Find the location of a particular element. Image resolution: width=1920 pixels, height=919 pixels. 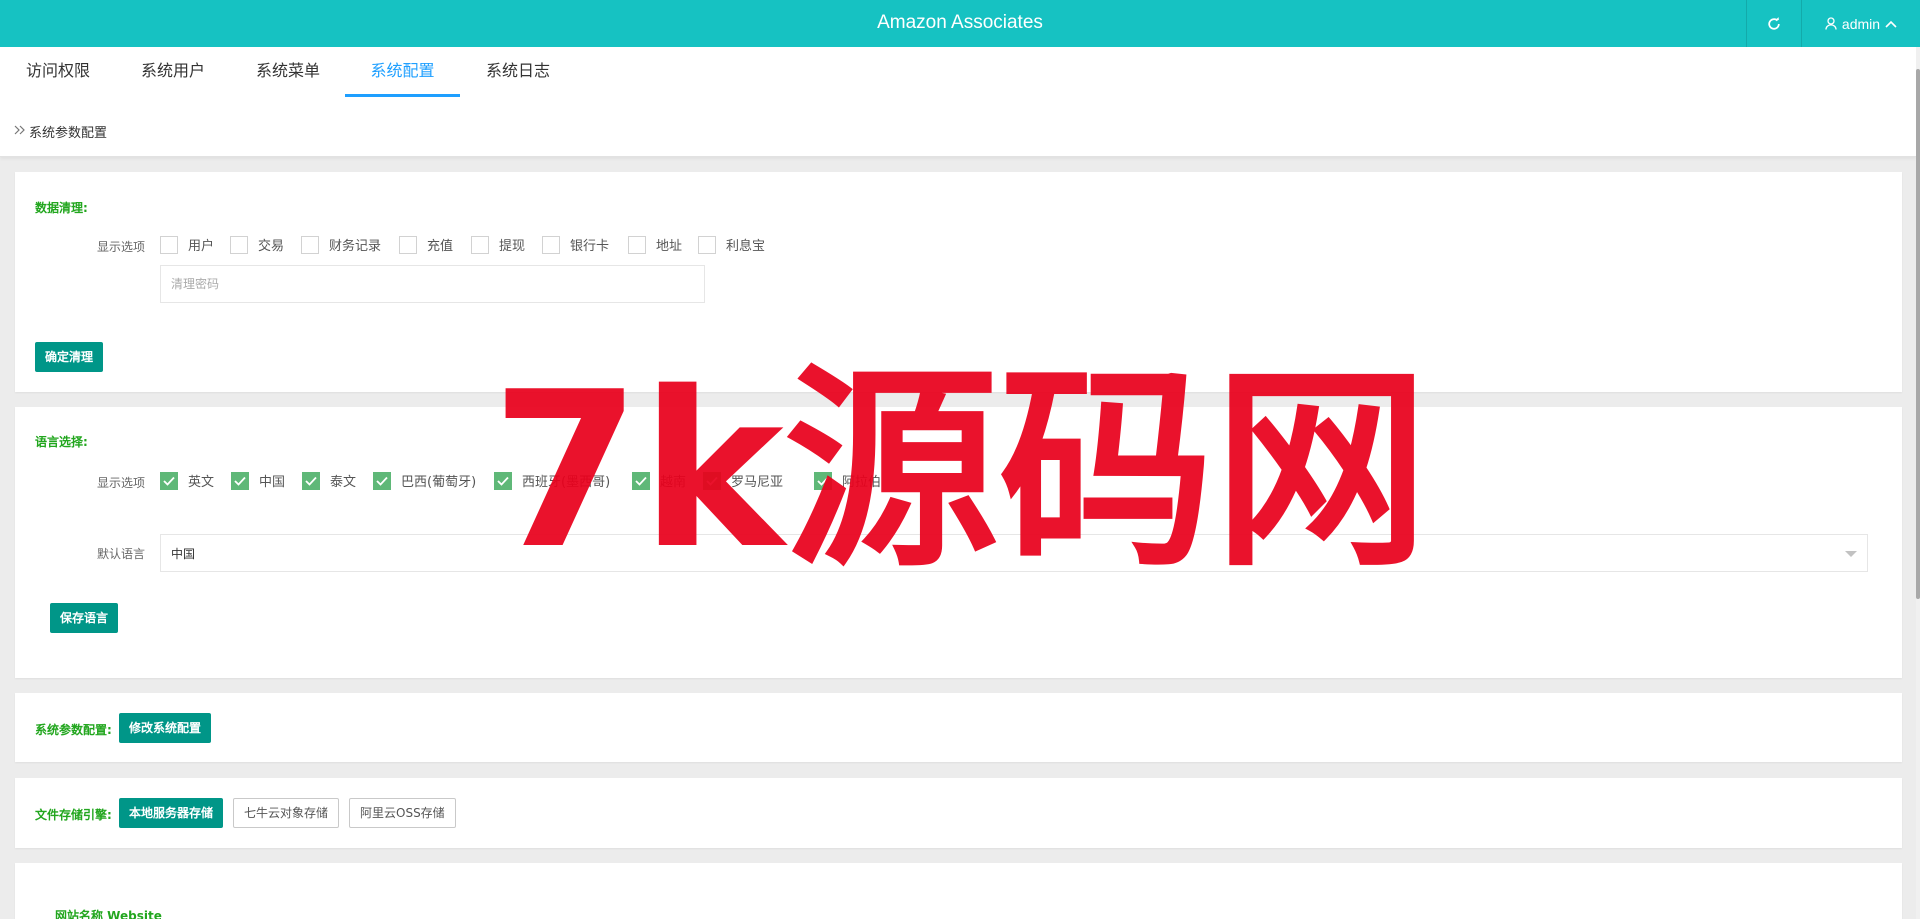

tab-users: 系统用户 is located at coordinates (173, 72).